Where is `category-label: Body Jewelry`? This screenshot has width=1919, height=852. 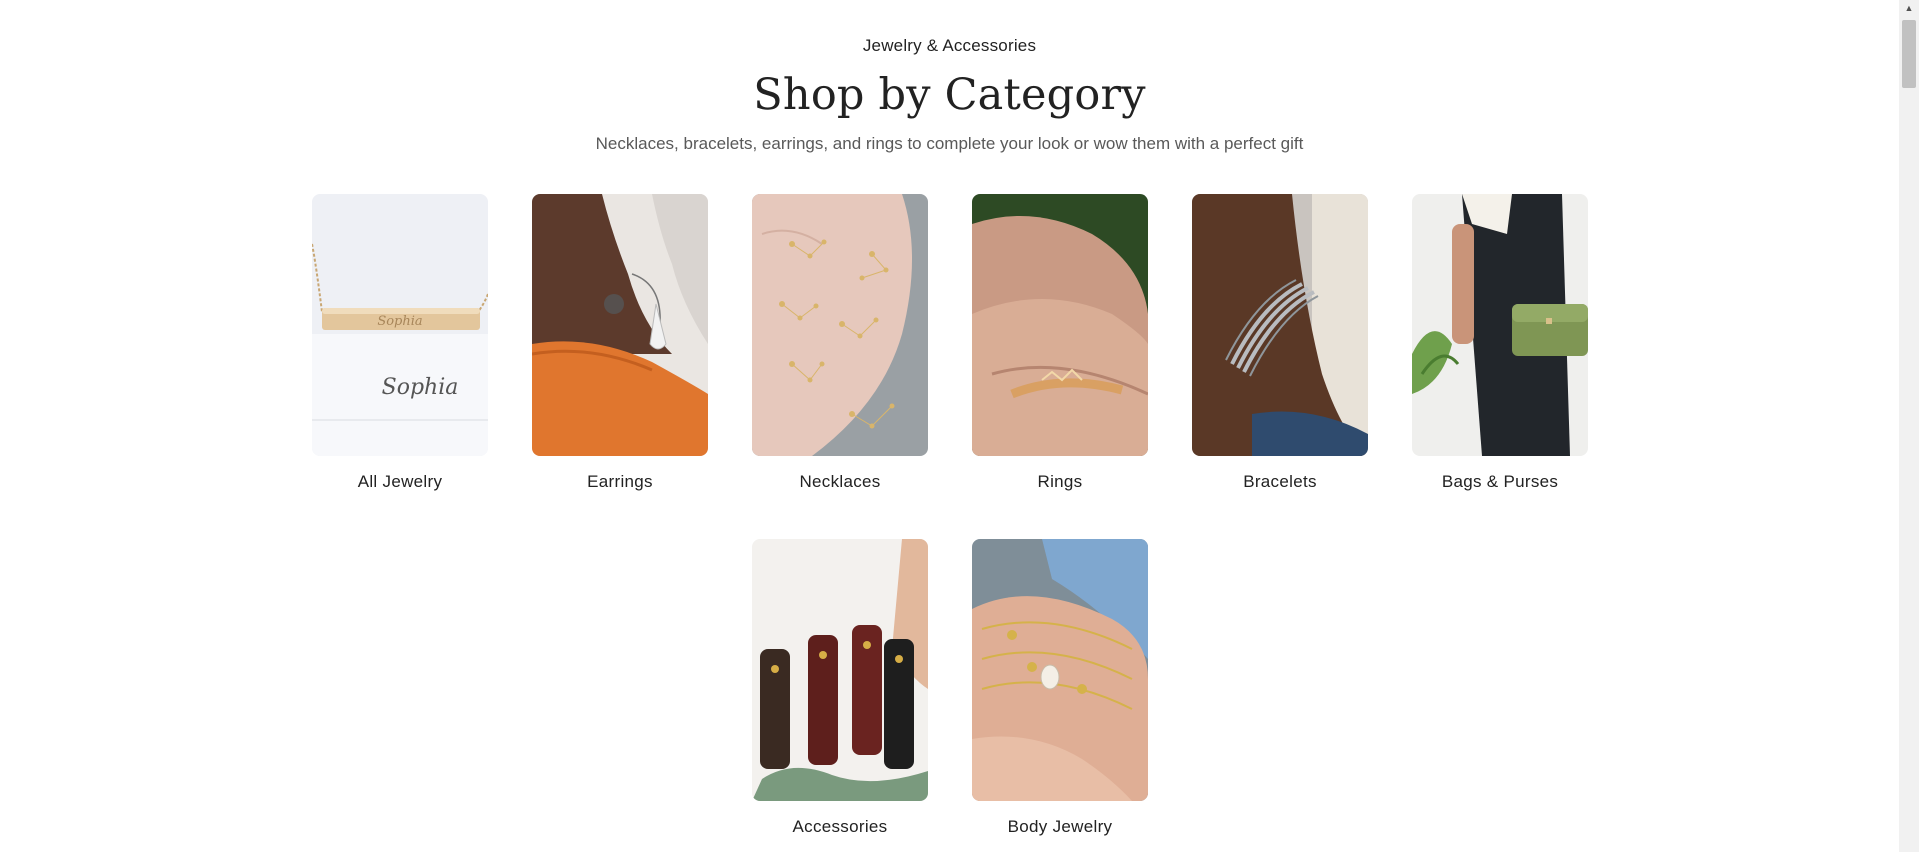 category-label: Body Jewelry is located at coordinates (1060, 826).